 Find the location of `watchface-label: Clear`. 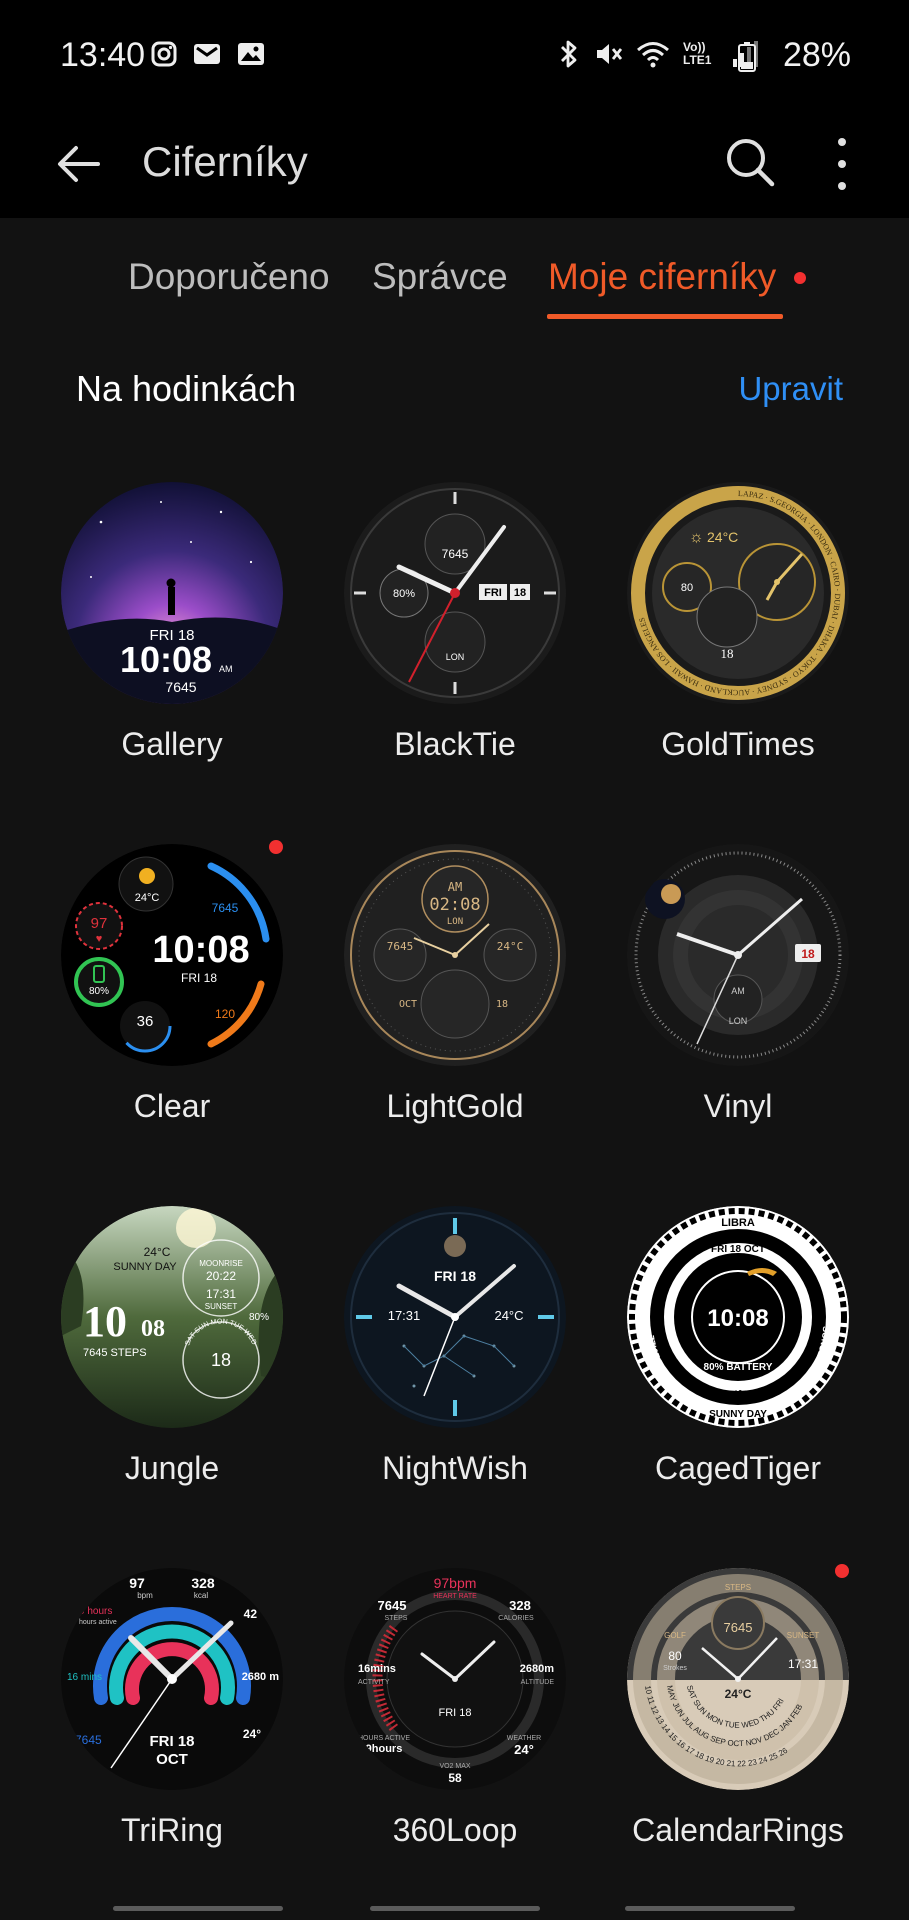

watchface-label: Clear is located at coordinates (172, 1106).